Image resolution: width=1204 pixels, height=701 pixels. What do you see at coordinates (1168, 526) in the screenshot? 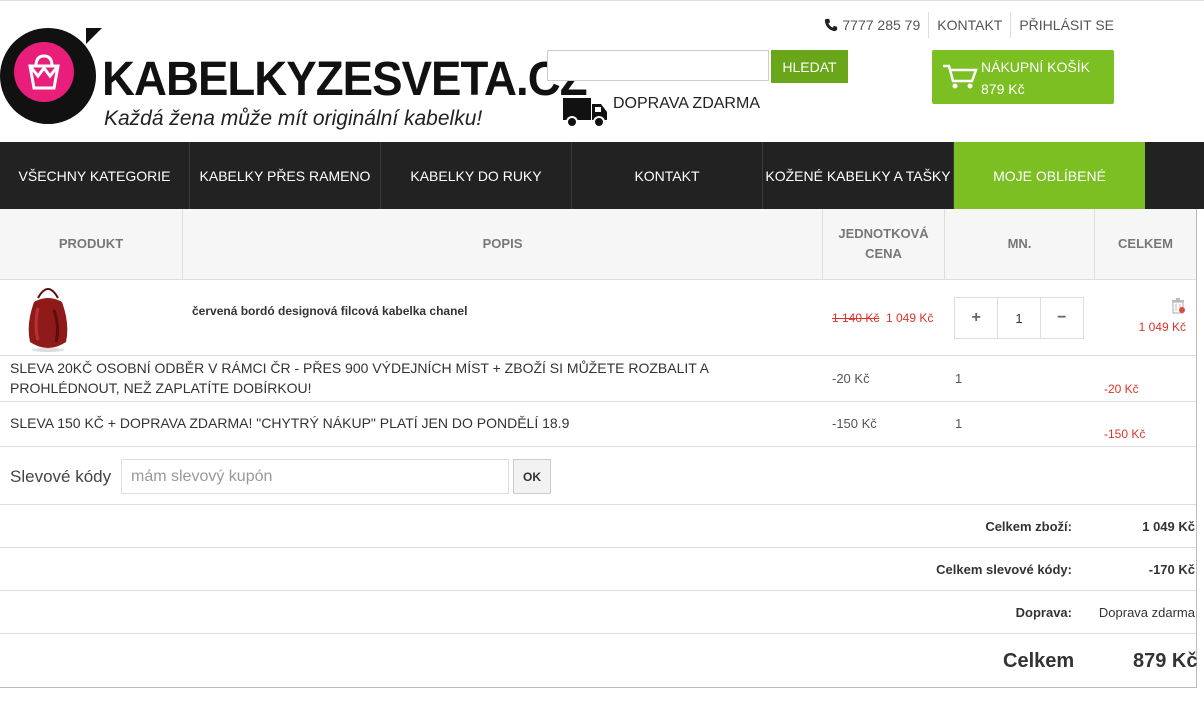
I see `summary-goods-value: 1 049 Kč` at bounding box center [1168, 526].